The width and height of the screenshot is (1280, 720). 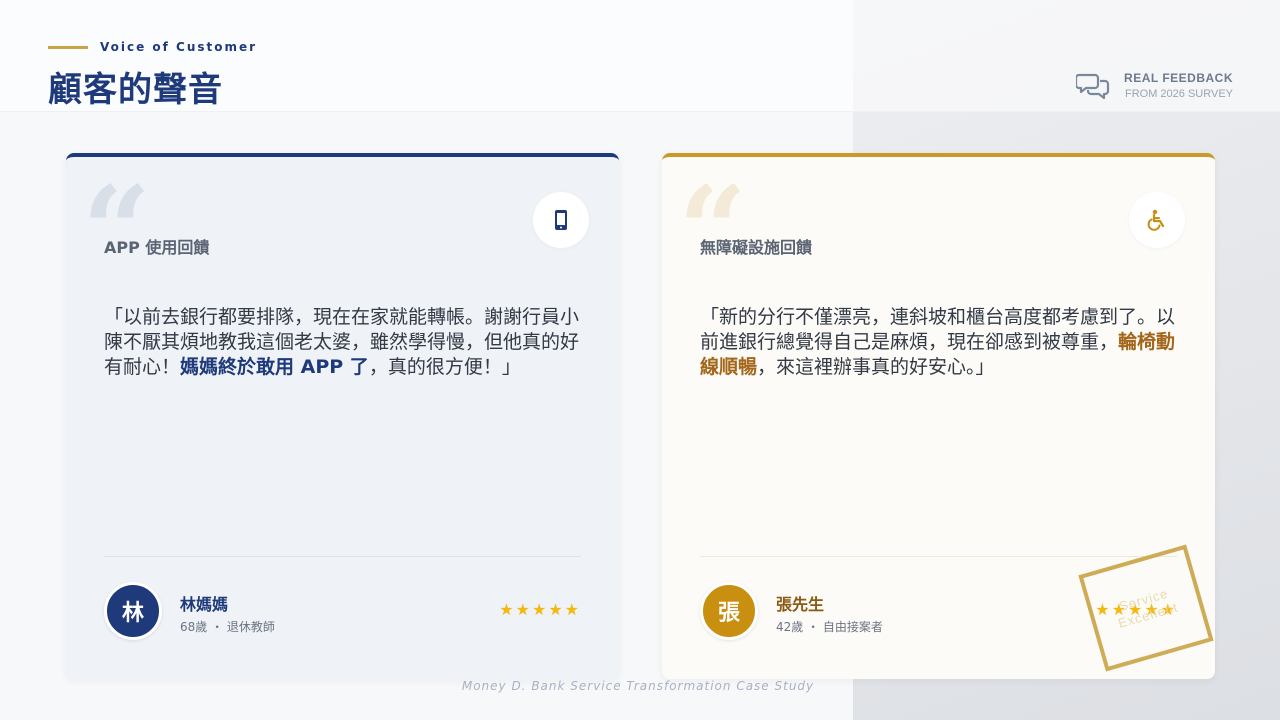 I want to click on eyebrow-accent-line, so click(x=68, y=47).